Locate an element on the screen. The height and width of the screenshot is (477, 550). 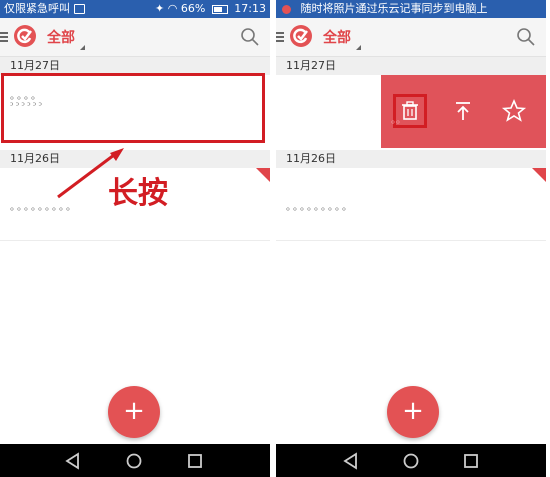
note-text-line: 。。。。。。。。。 is located at coordinates (320, 207).